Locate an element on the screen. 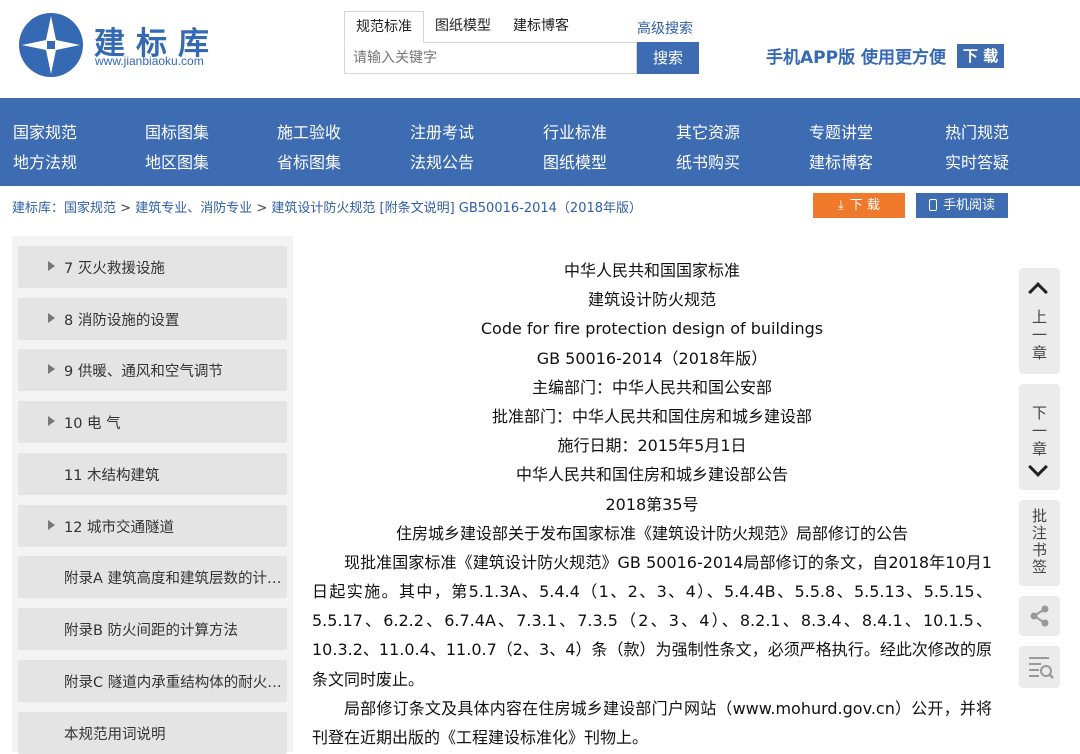 The width and height of the screenshot is (1080, 754). doc-announcement-issuer: 中华人民共和国住房和城乡建设部公告 is located at coordinates (651, 475).